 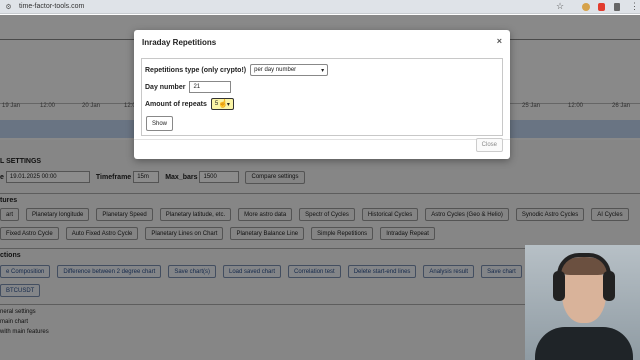 I want to click on headphone-left-icon, so click(x=559, y=286).